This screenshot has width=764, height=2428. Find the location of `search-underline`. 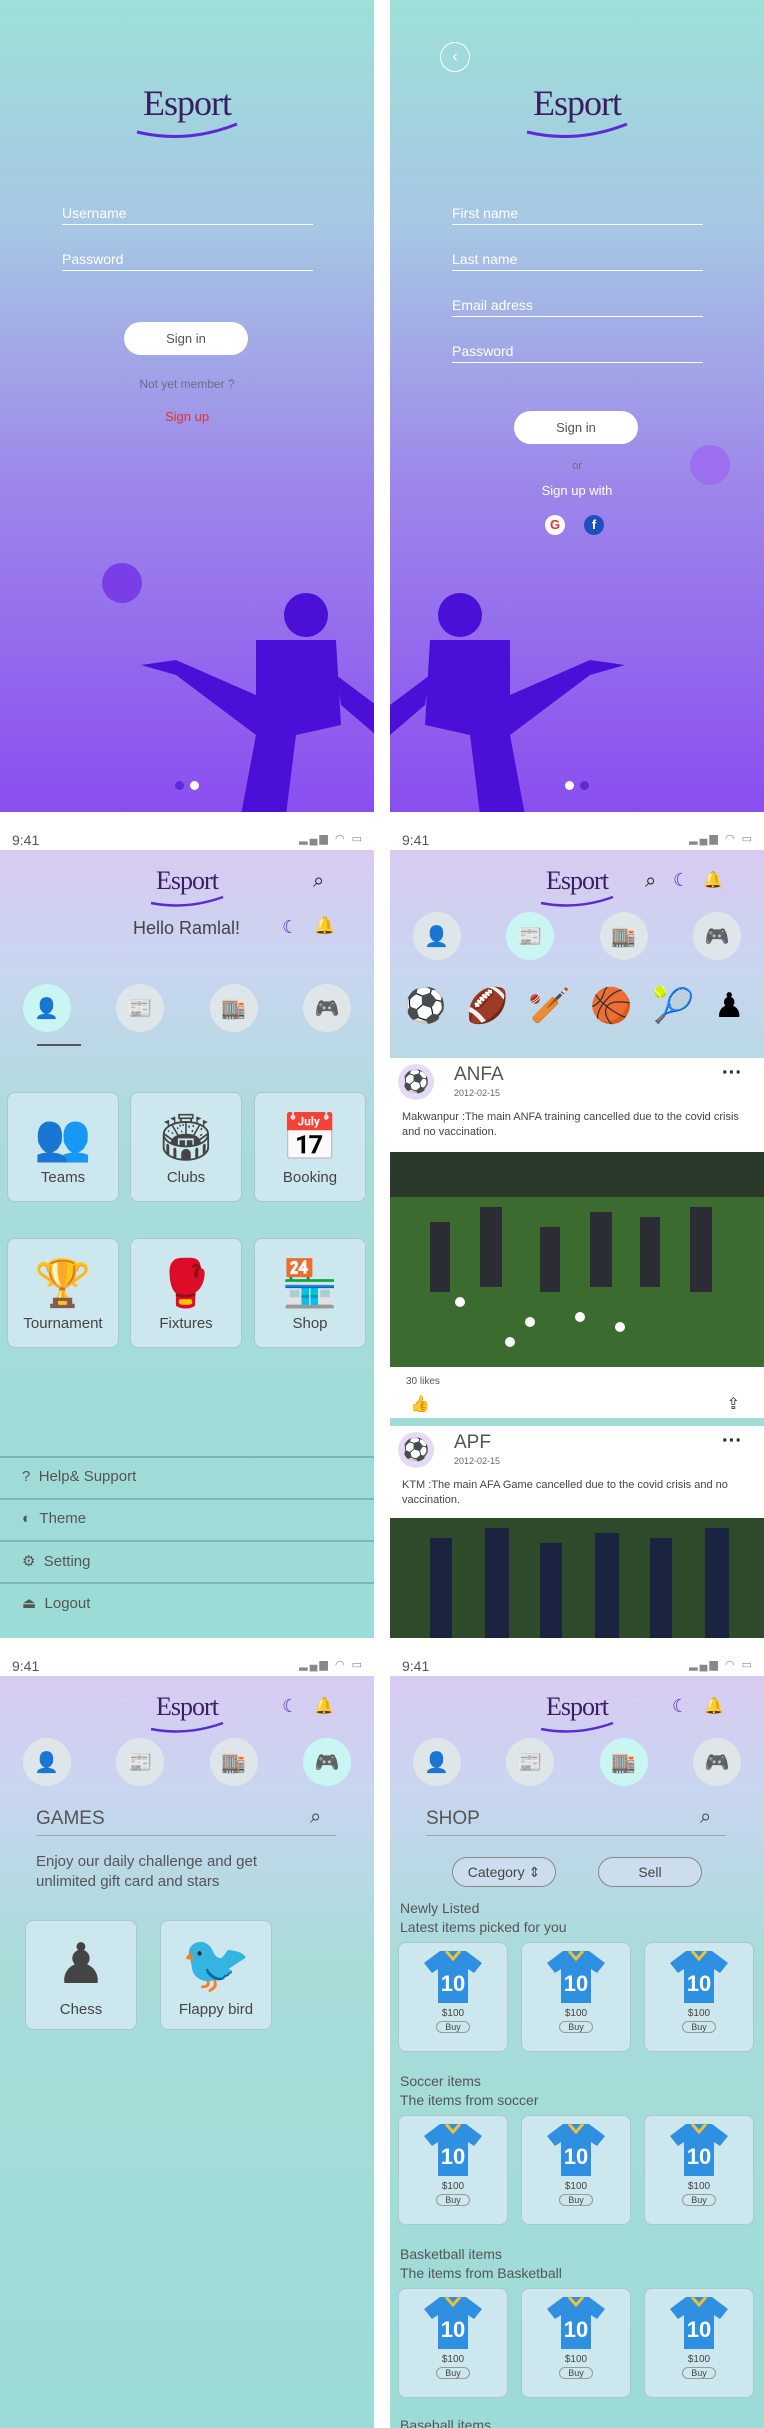

search-underline is located at coordinates (186, 1835).